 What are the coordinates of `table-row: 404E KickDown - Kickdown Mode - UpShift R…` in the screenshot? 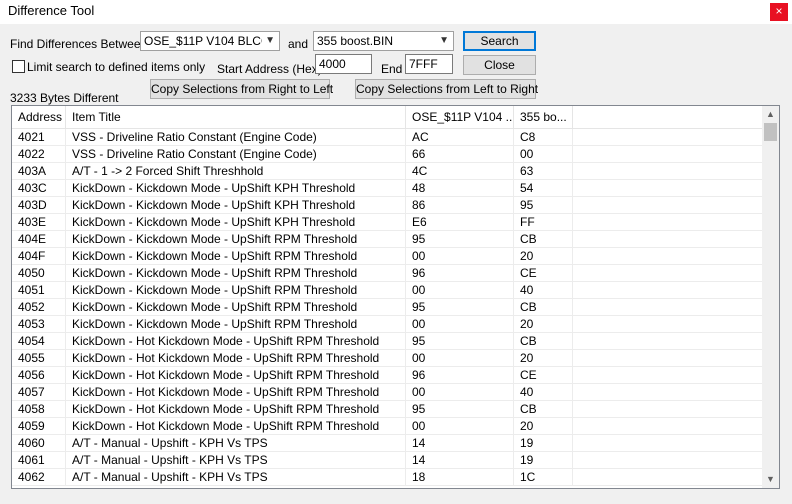 It's located at (387, 239).